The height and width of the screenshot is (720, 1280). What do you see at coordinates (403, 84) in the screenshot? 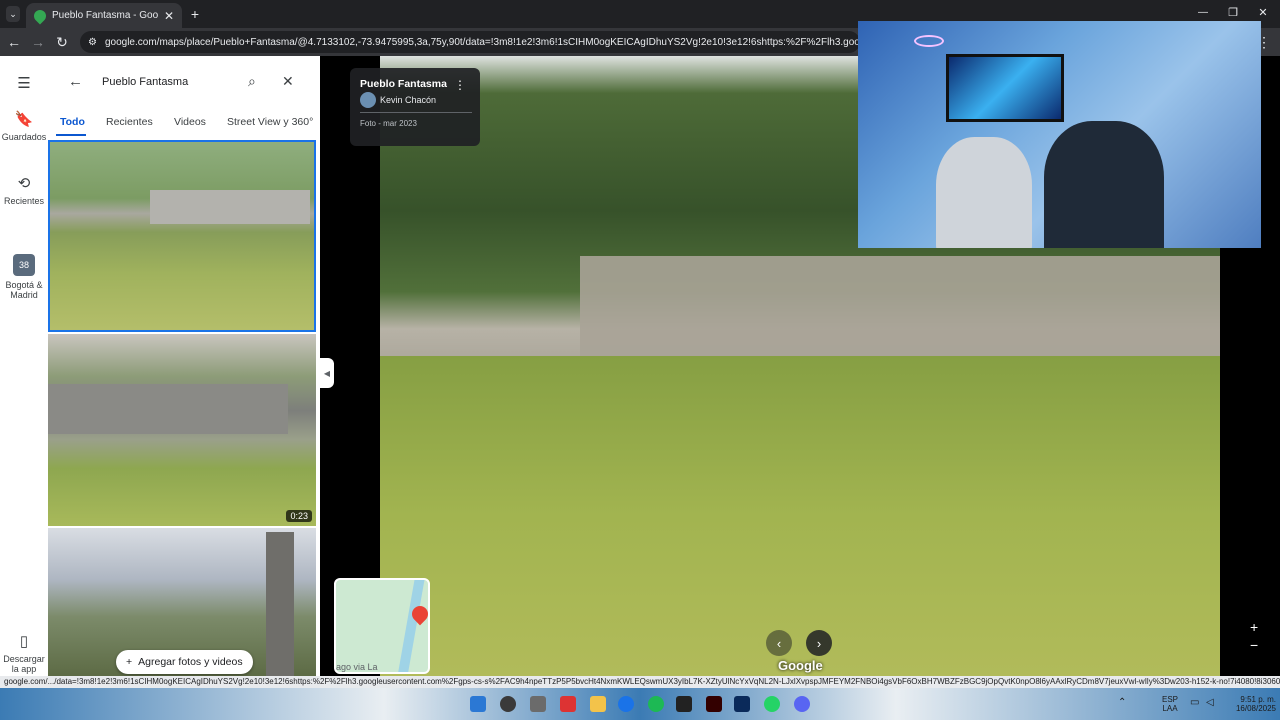
I see `place-name: Pueblo Fantasma` at bounding box center [403, 84].